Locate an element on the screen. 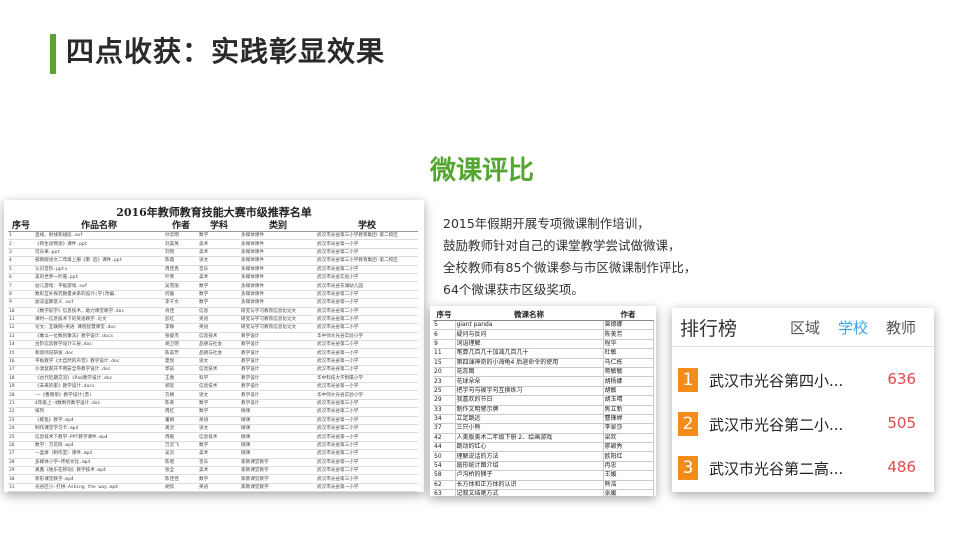  table-cell: 50 is located at coordinates (444, 456).